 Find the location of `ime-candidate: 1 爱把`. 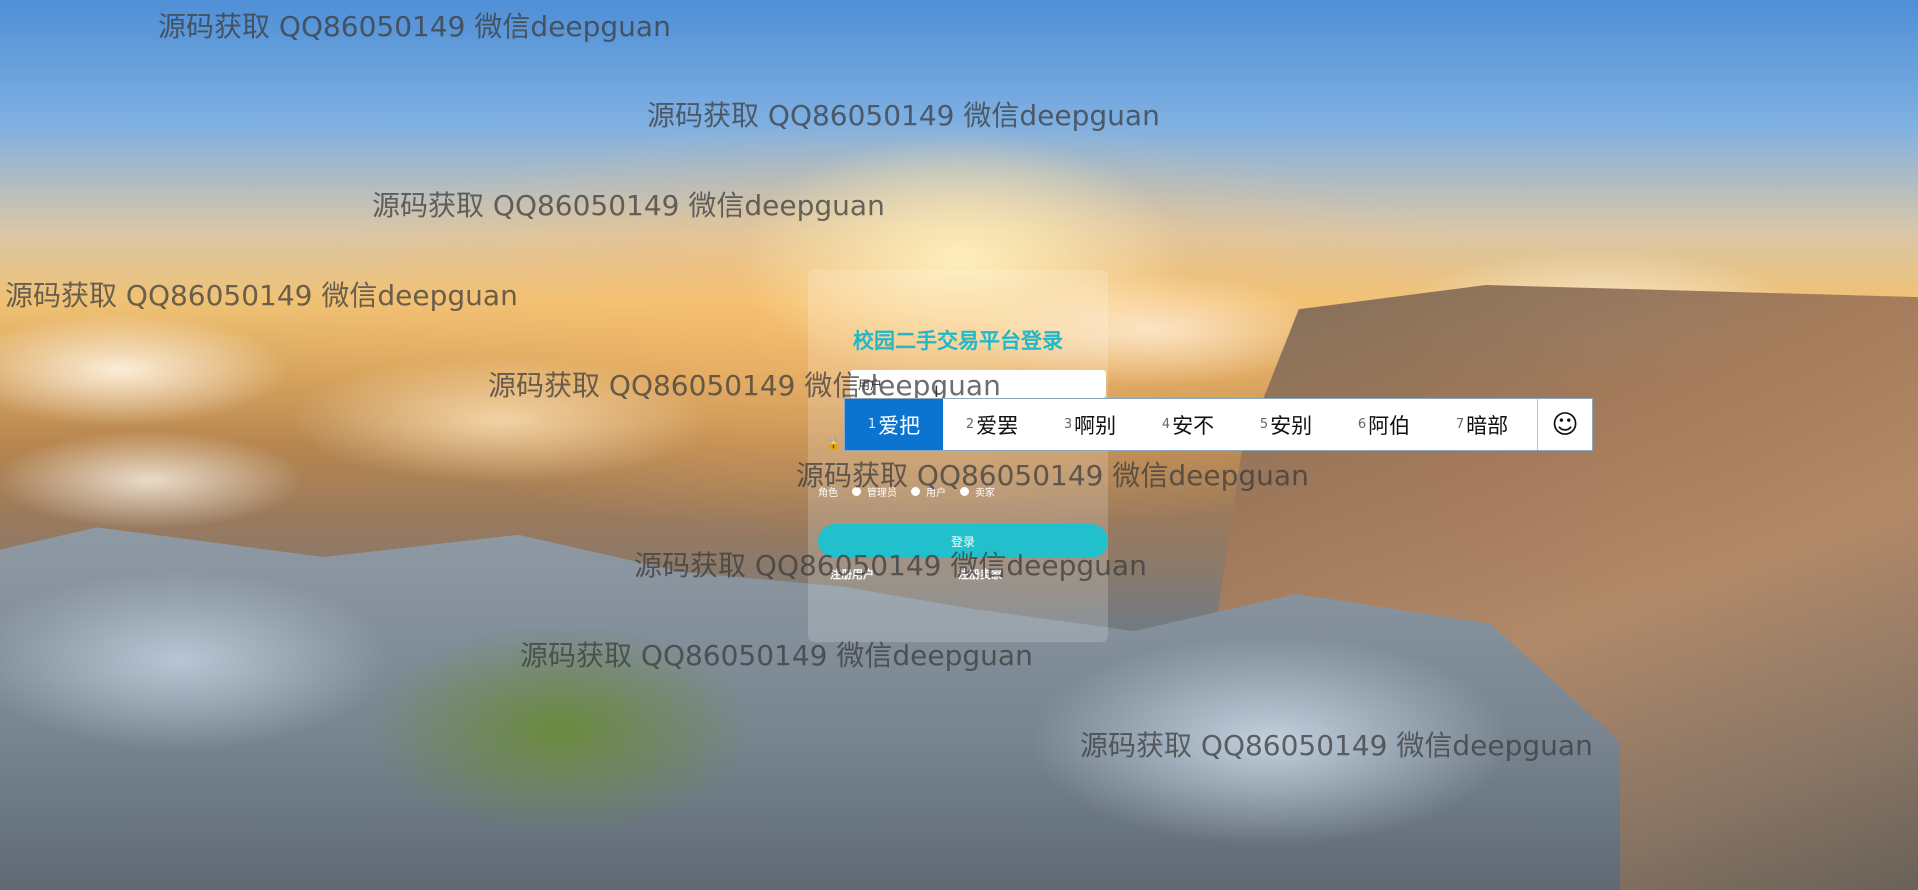

ime-candidate: 1 爱把 is located at coordinates (894, 424).